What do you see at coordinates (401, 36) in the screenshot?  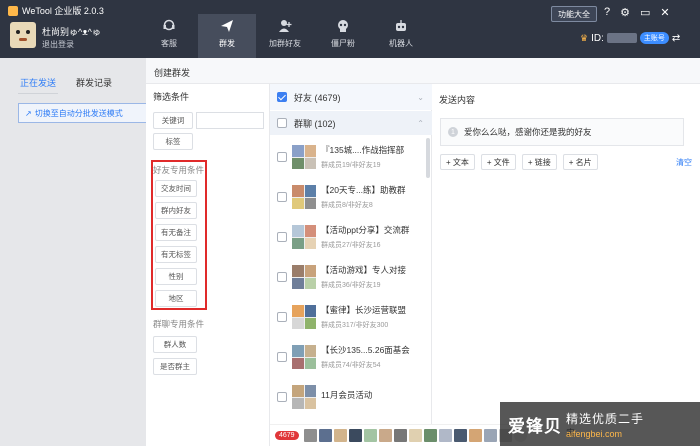 I see `nav-item-robot: 机器人` at bounding box center [401, 36].